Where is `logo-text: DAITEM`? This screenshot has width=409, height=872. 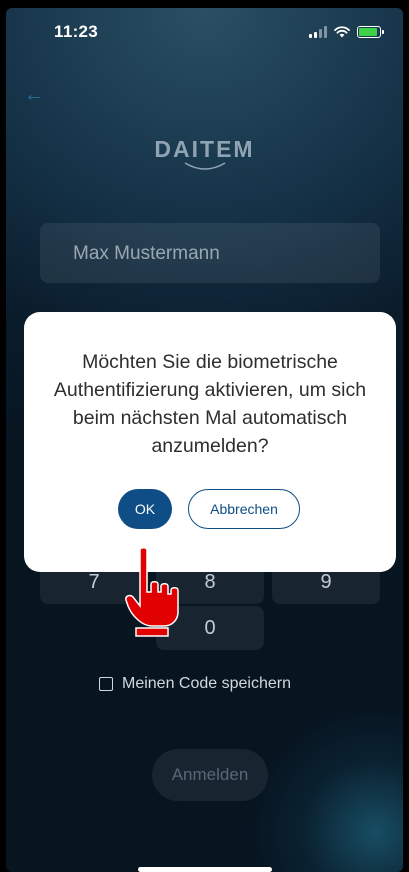
logo-text: DAITEM is located at coordinates (204, 149).